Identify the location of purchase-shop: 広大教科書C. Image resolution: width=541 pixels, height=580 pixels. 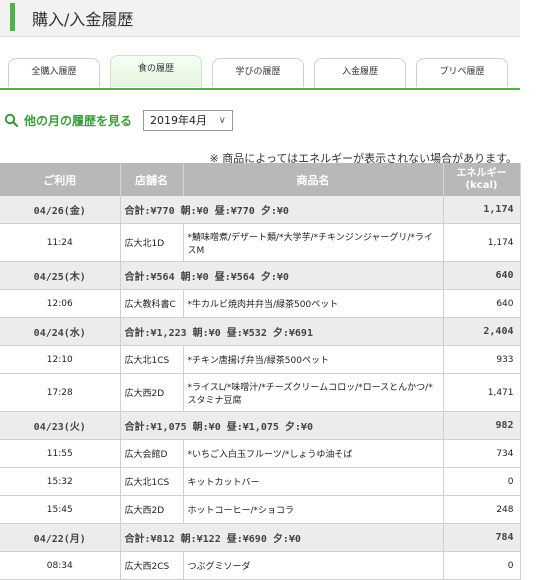
(152, 303).